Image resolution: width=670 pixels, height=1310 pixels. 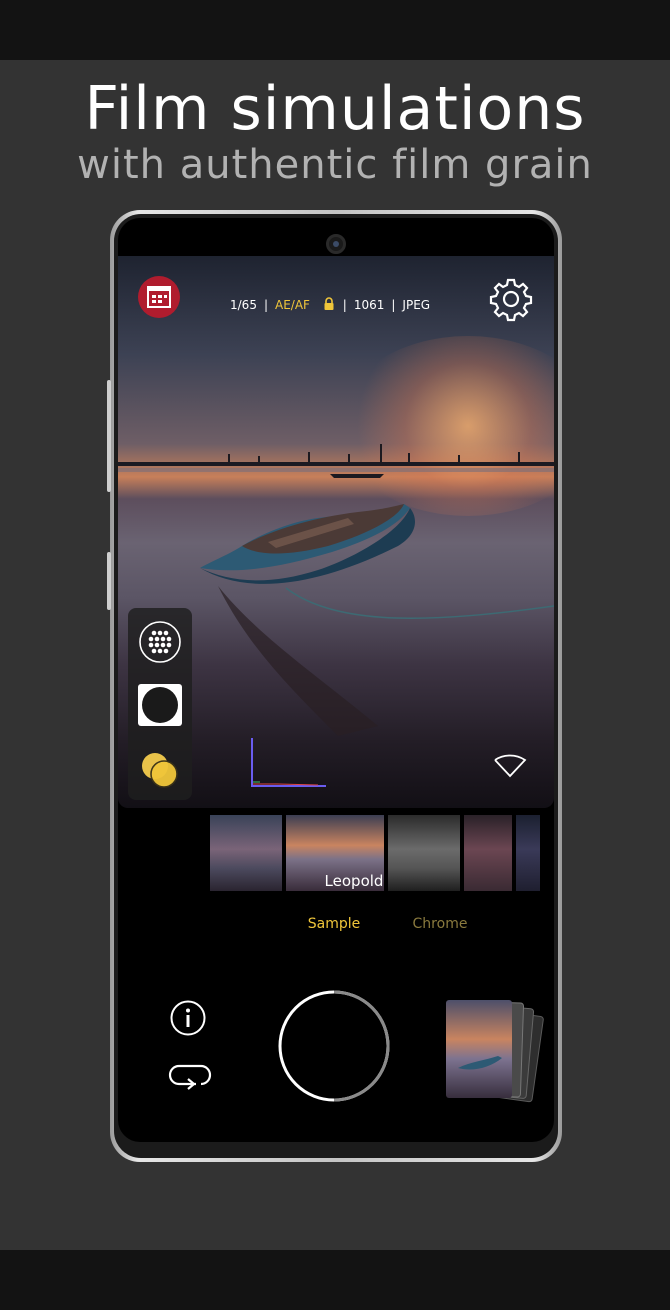 I want to click on image-format: JPEG, so click(x=416, y=305).